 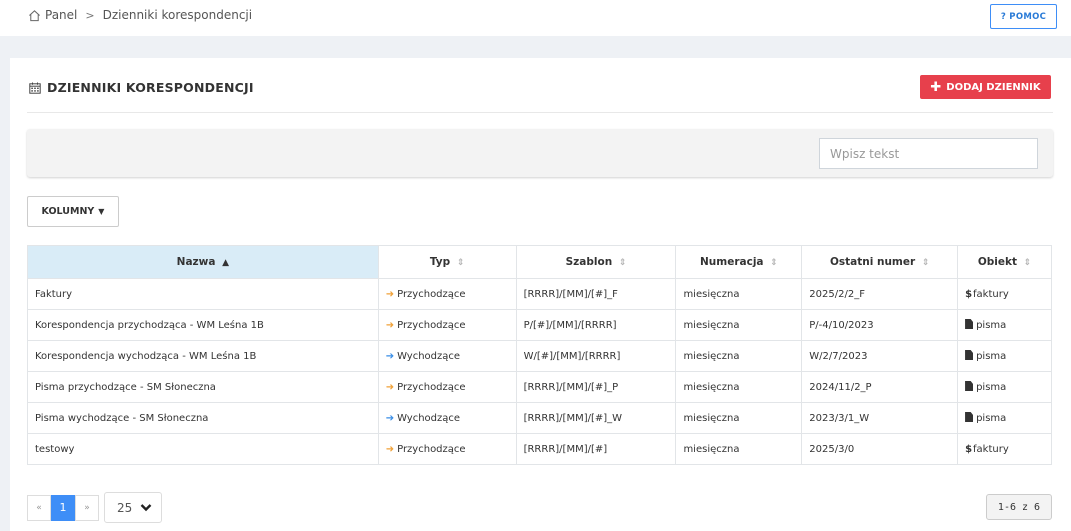 I want to click on search-bar, so click(x=540, y=153).